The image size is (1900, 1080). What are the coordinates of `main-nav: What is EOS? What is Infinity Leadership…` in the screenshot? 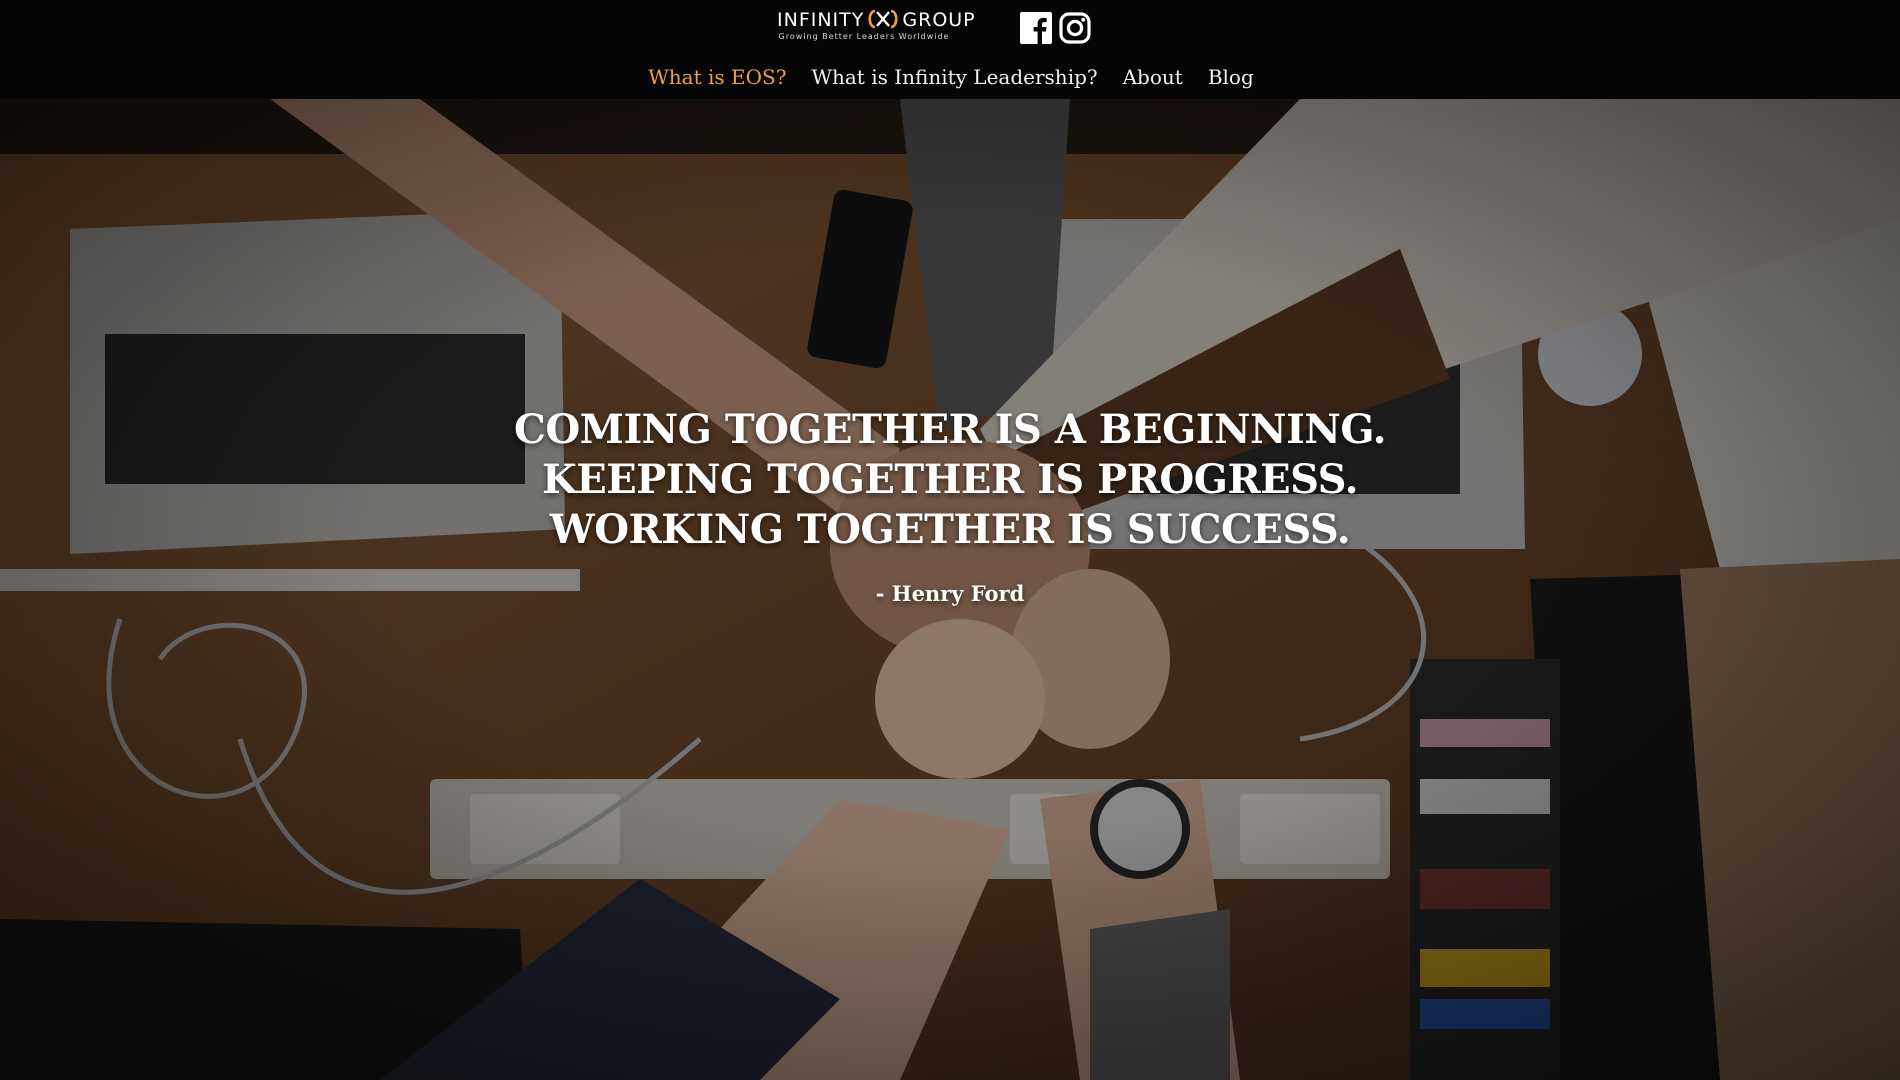 It's located at (950, 77).